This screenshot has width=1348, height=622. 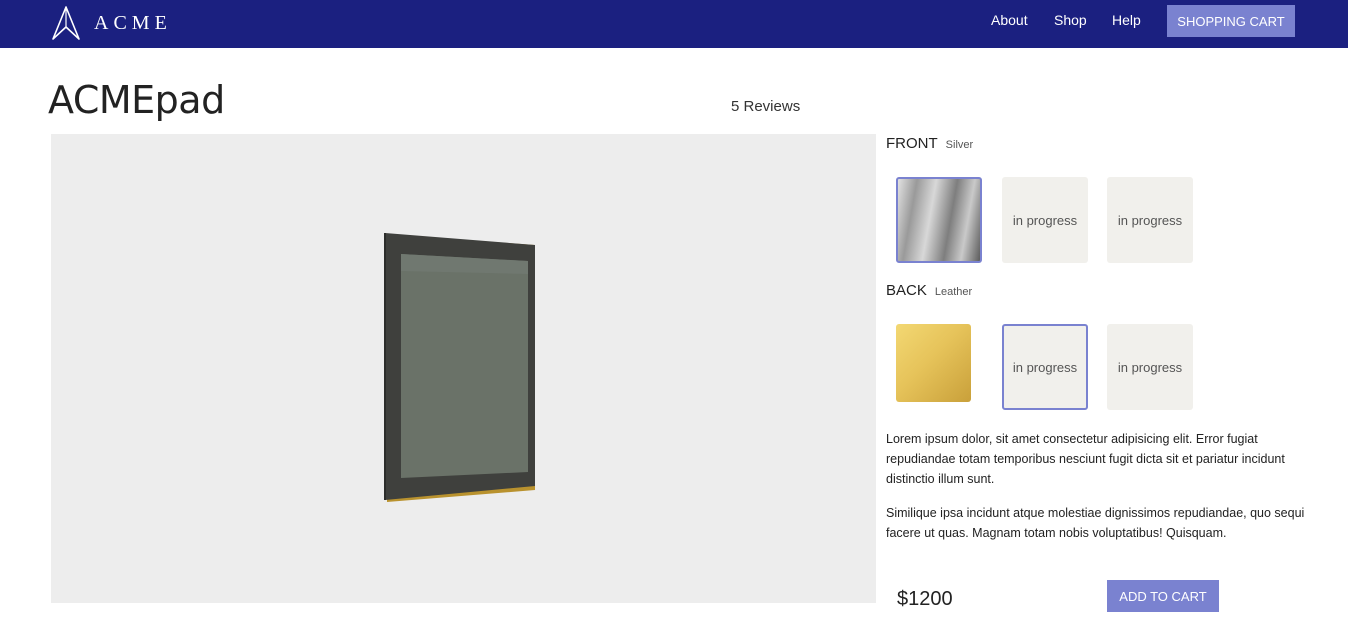 I want to click on tablet-model-render, so click(x=459, y=367).